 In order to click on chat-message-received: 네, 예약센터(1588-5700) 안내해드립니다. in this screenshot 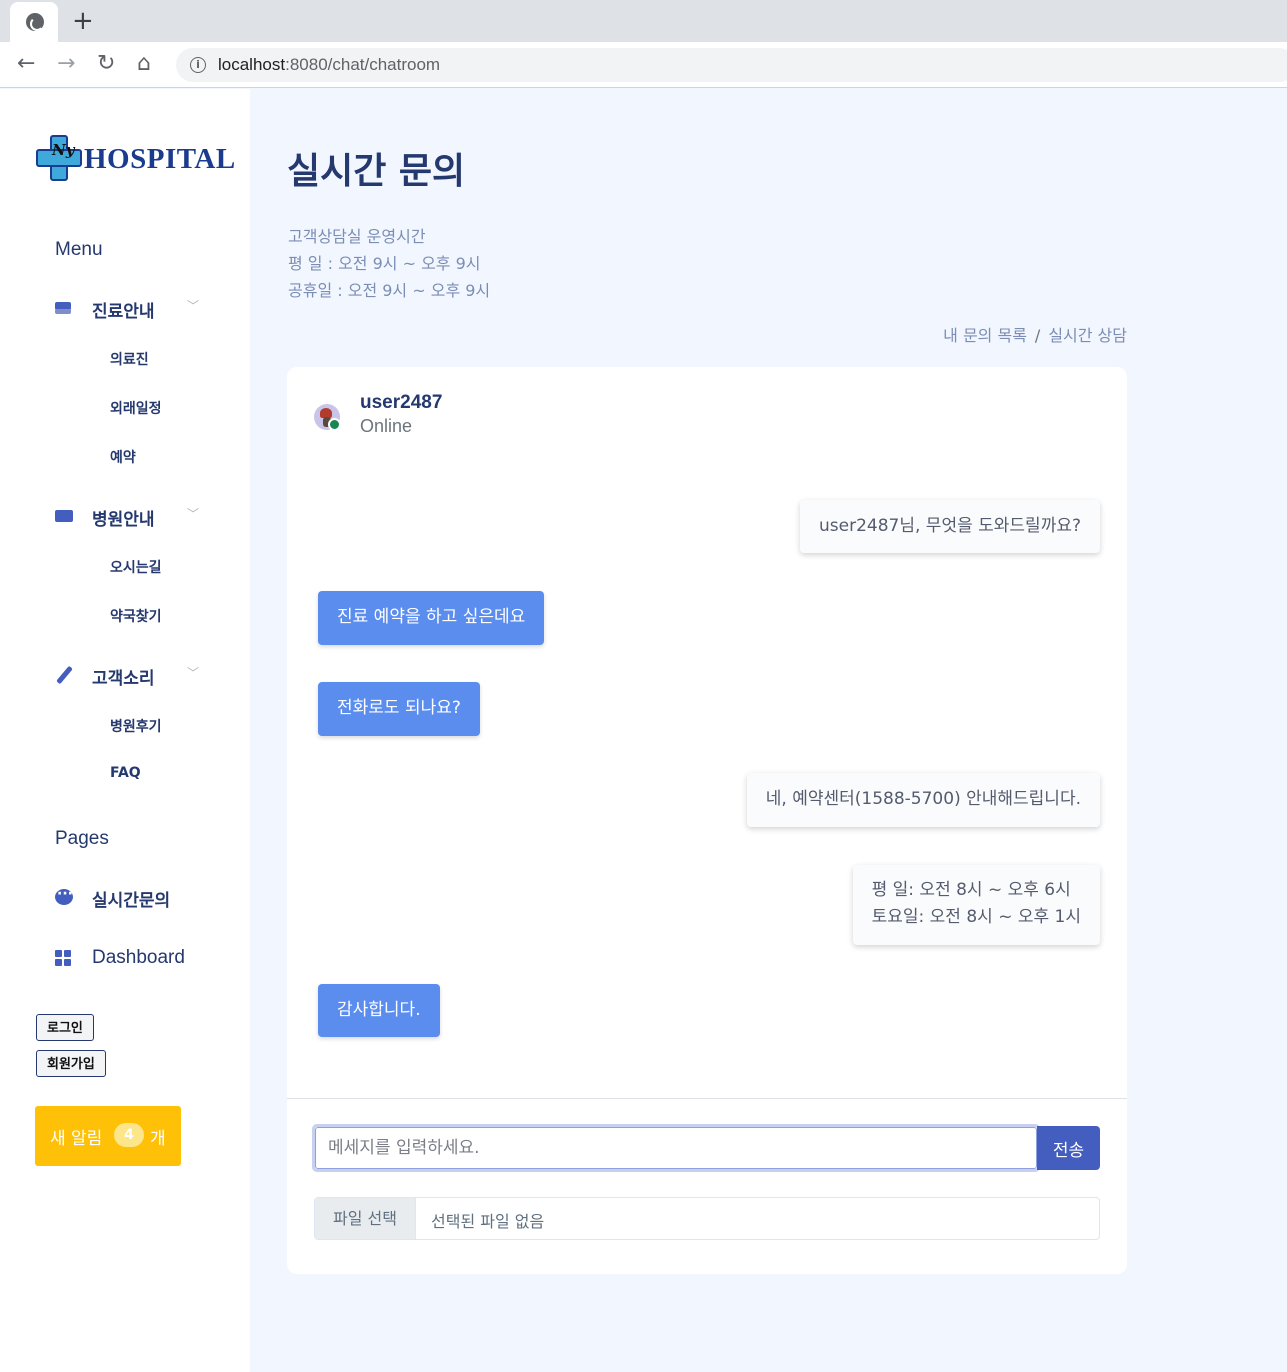, I will do `click(923, 800)`.